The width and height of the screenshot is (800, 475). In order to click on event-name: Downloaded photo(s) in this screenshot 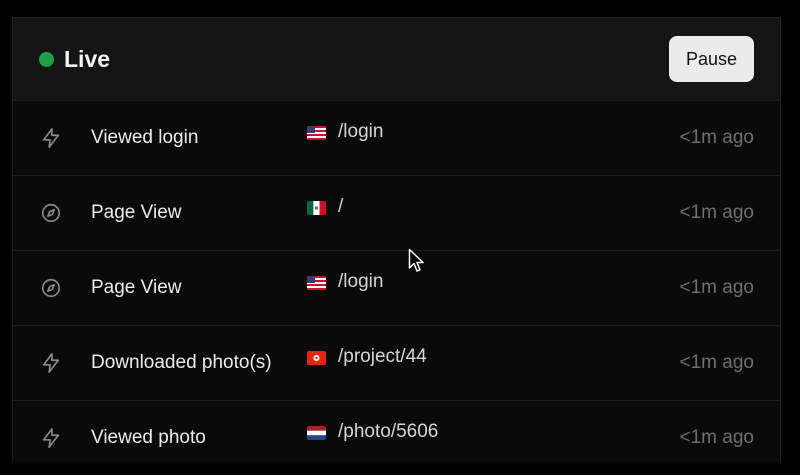, I will do `click(181, 362)`.